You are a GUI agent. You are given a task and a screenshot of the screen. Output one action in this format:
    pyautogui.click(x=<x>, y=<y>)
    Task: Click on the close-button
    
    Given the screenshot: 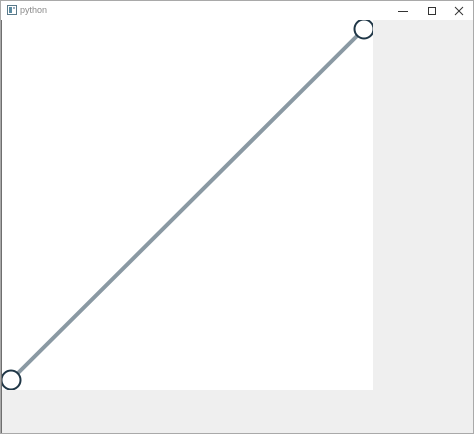 What is the action you would take?
    pyautogui.click(x=459, y=10)
    